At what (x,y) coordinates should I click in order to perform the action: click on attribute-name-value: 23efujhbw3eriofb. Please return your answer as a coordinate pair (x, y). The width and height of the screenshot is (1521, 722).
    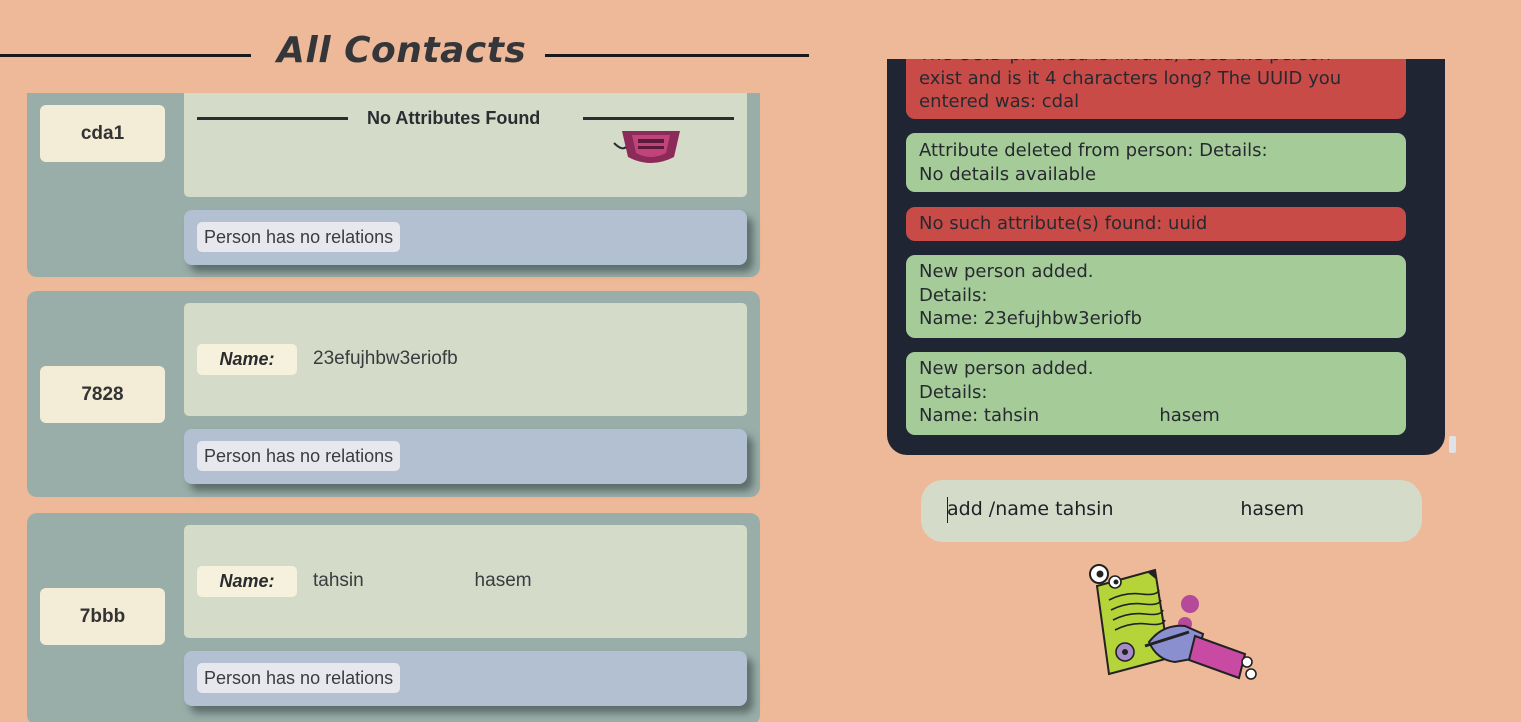
    Looking at the image, I should click on (385, 358).